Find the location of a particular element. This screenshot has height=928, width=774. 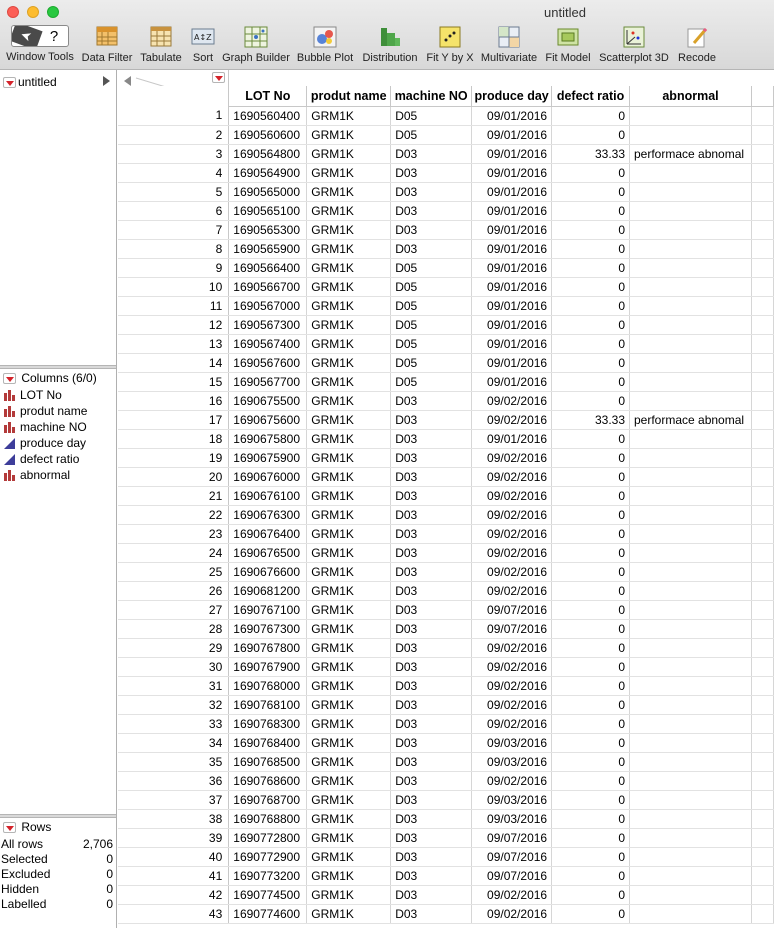

table-cell: performace abnomal is located at coordinates (690, 420).